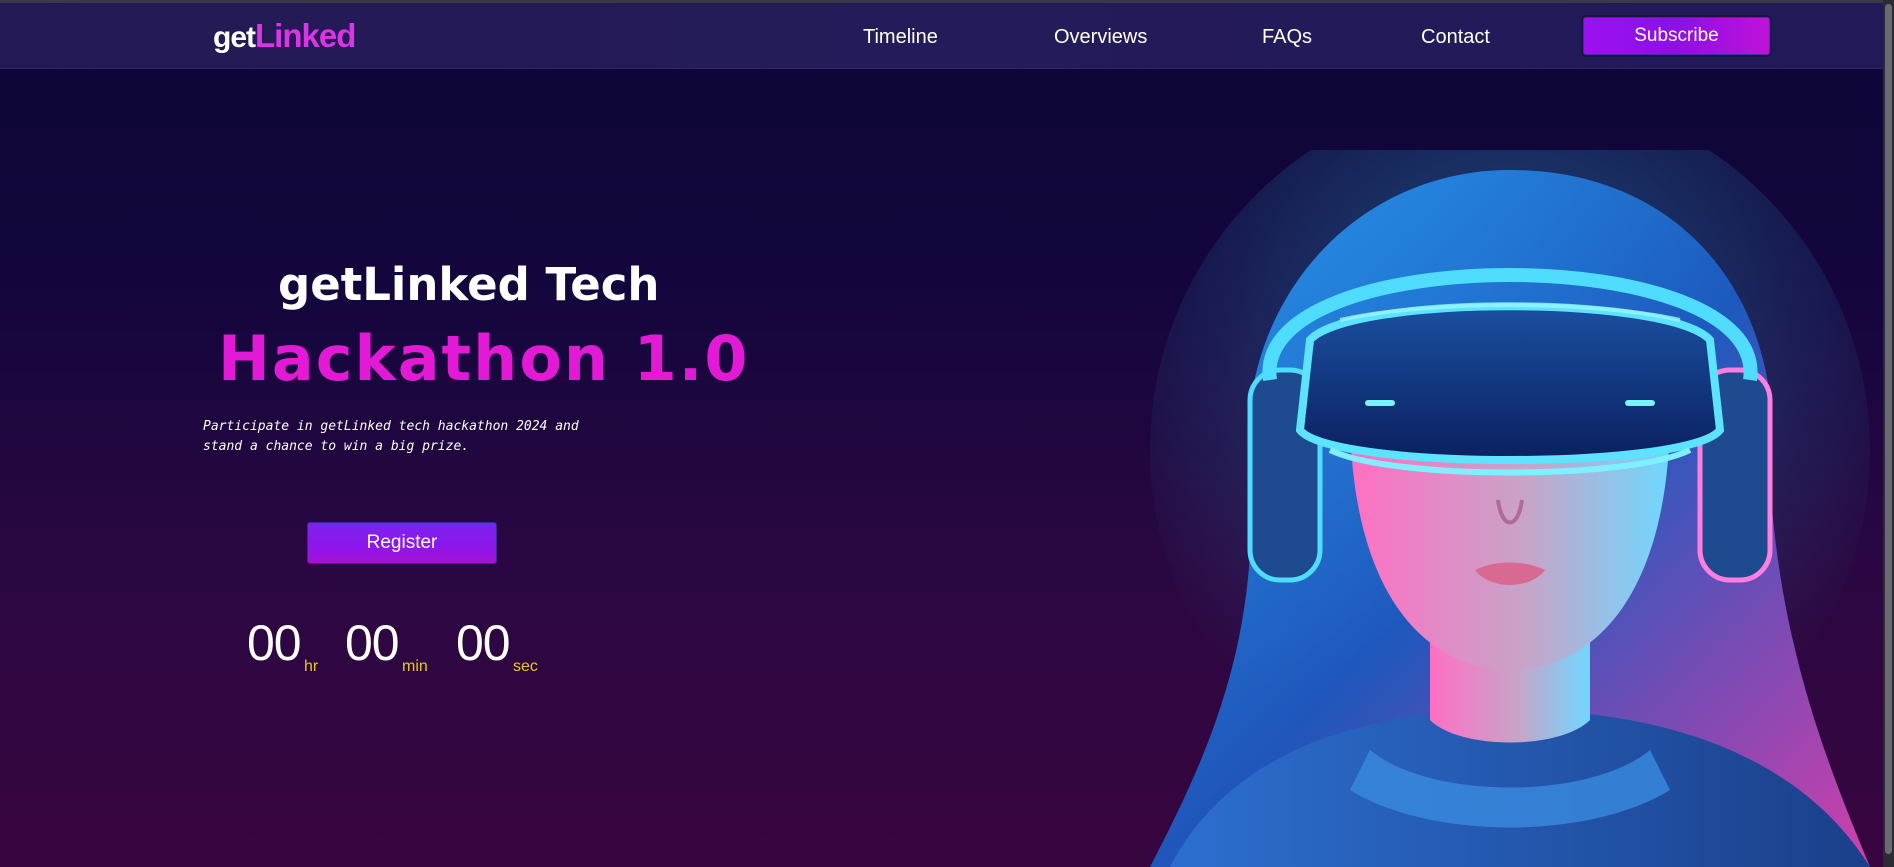  I want to click on scrollbar-thumb, so click(1888, 429).